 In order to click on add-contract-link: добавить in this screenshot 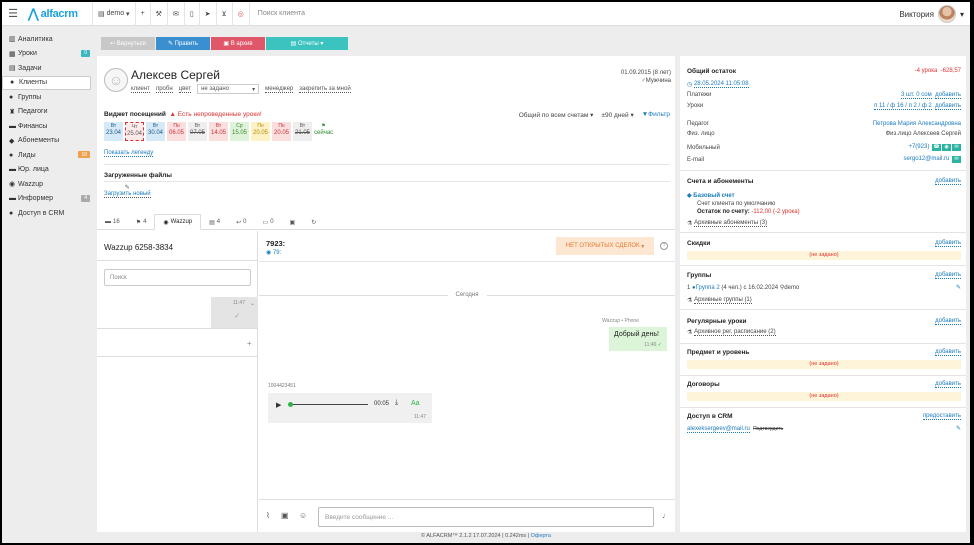, I will do `click(948, 384)`.